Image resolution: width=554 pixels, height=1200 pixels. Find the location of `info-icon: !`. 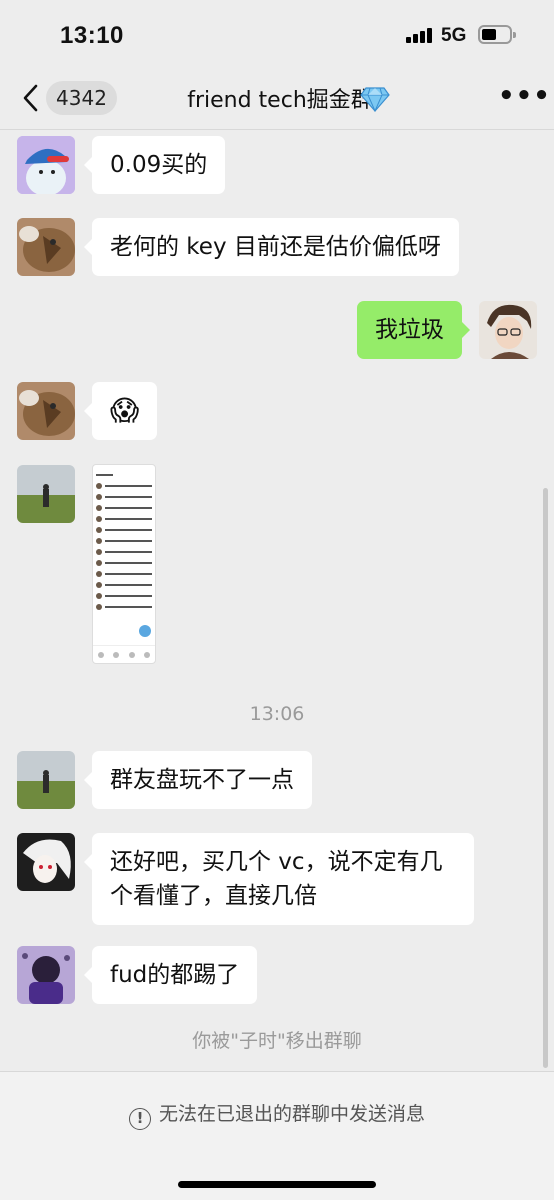

info-icon: ! is located at coordinates (139, 1119).